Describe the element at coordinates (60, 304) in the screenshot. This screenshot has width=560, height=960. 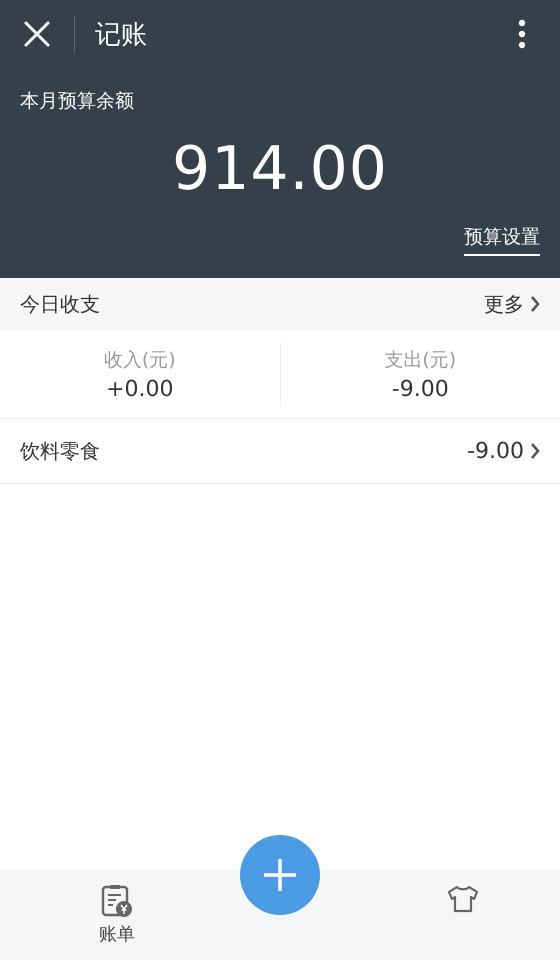
I see `section-title: 今日收支` at that location.